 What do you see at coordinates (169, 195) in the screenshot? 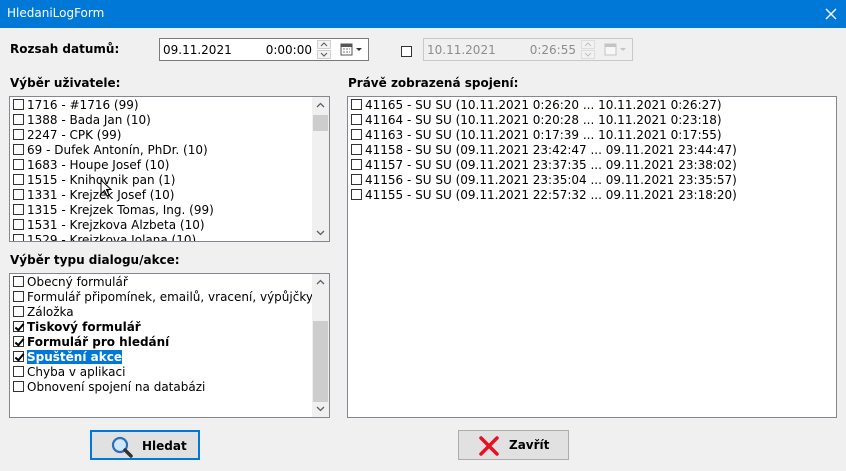
I see `list-item: 1331 - Krejzek Josef (10)` at bounding box center [169, 195].